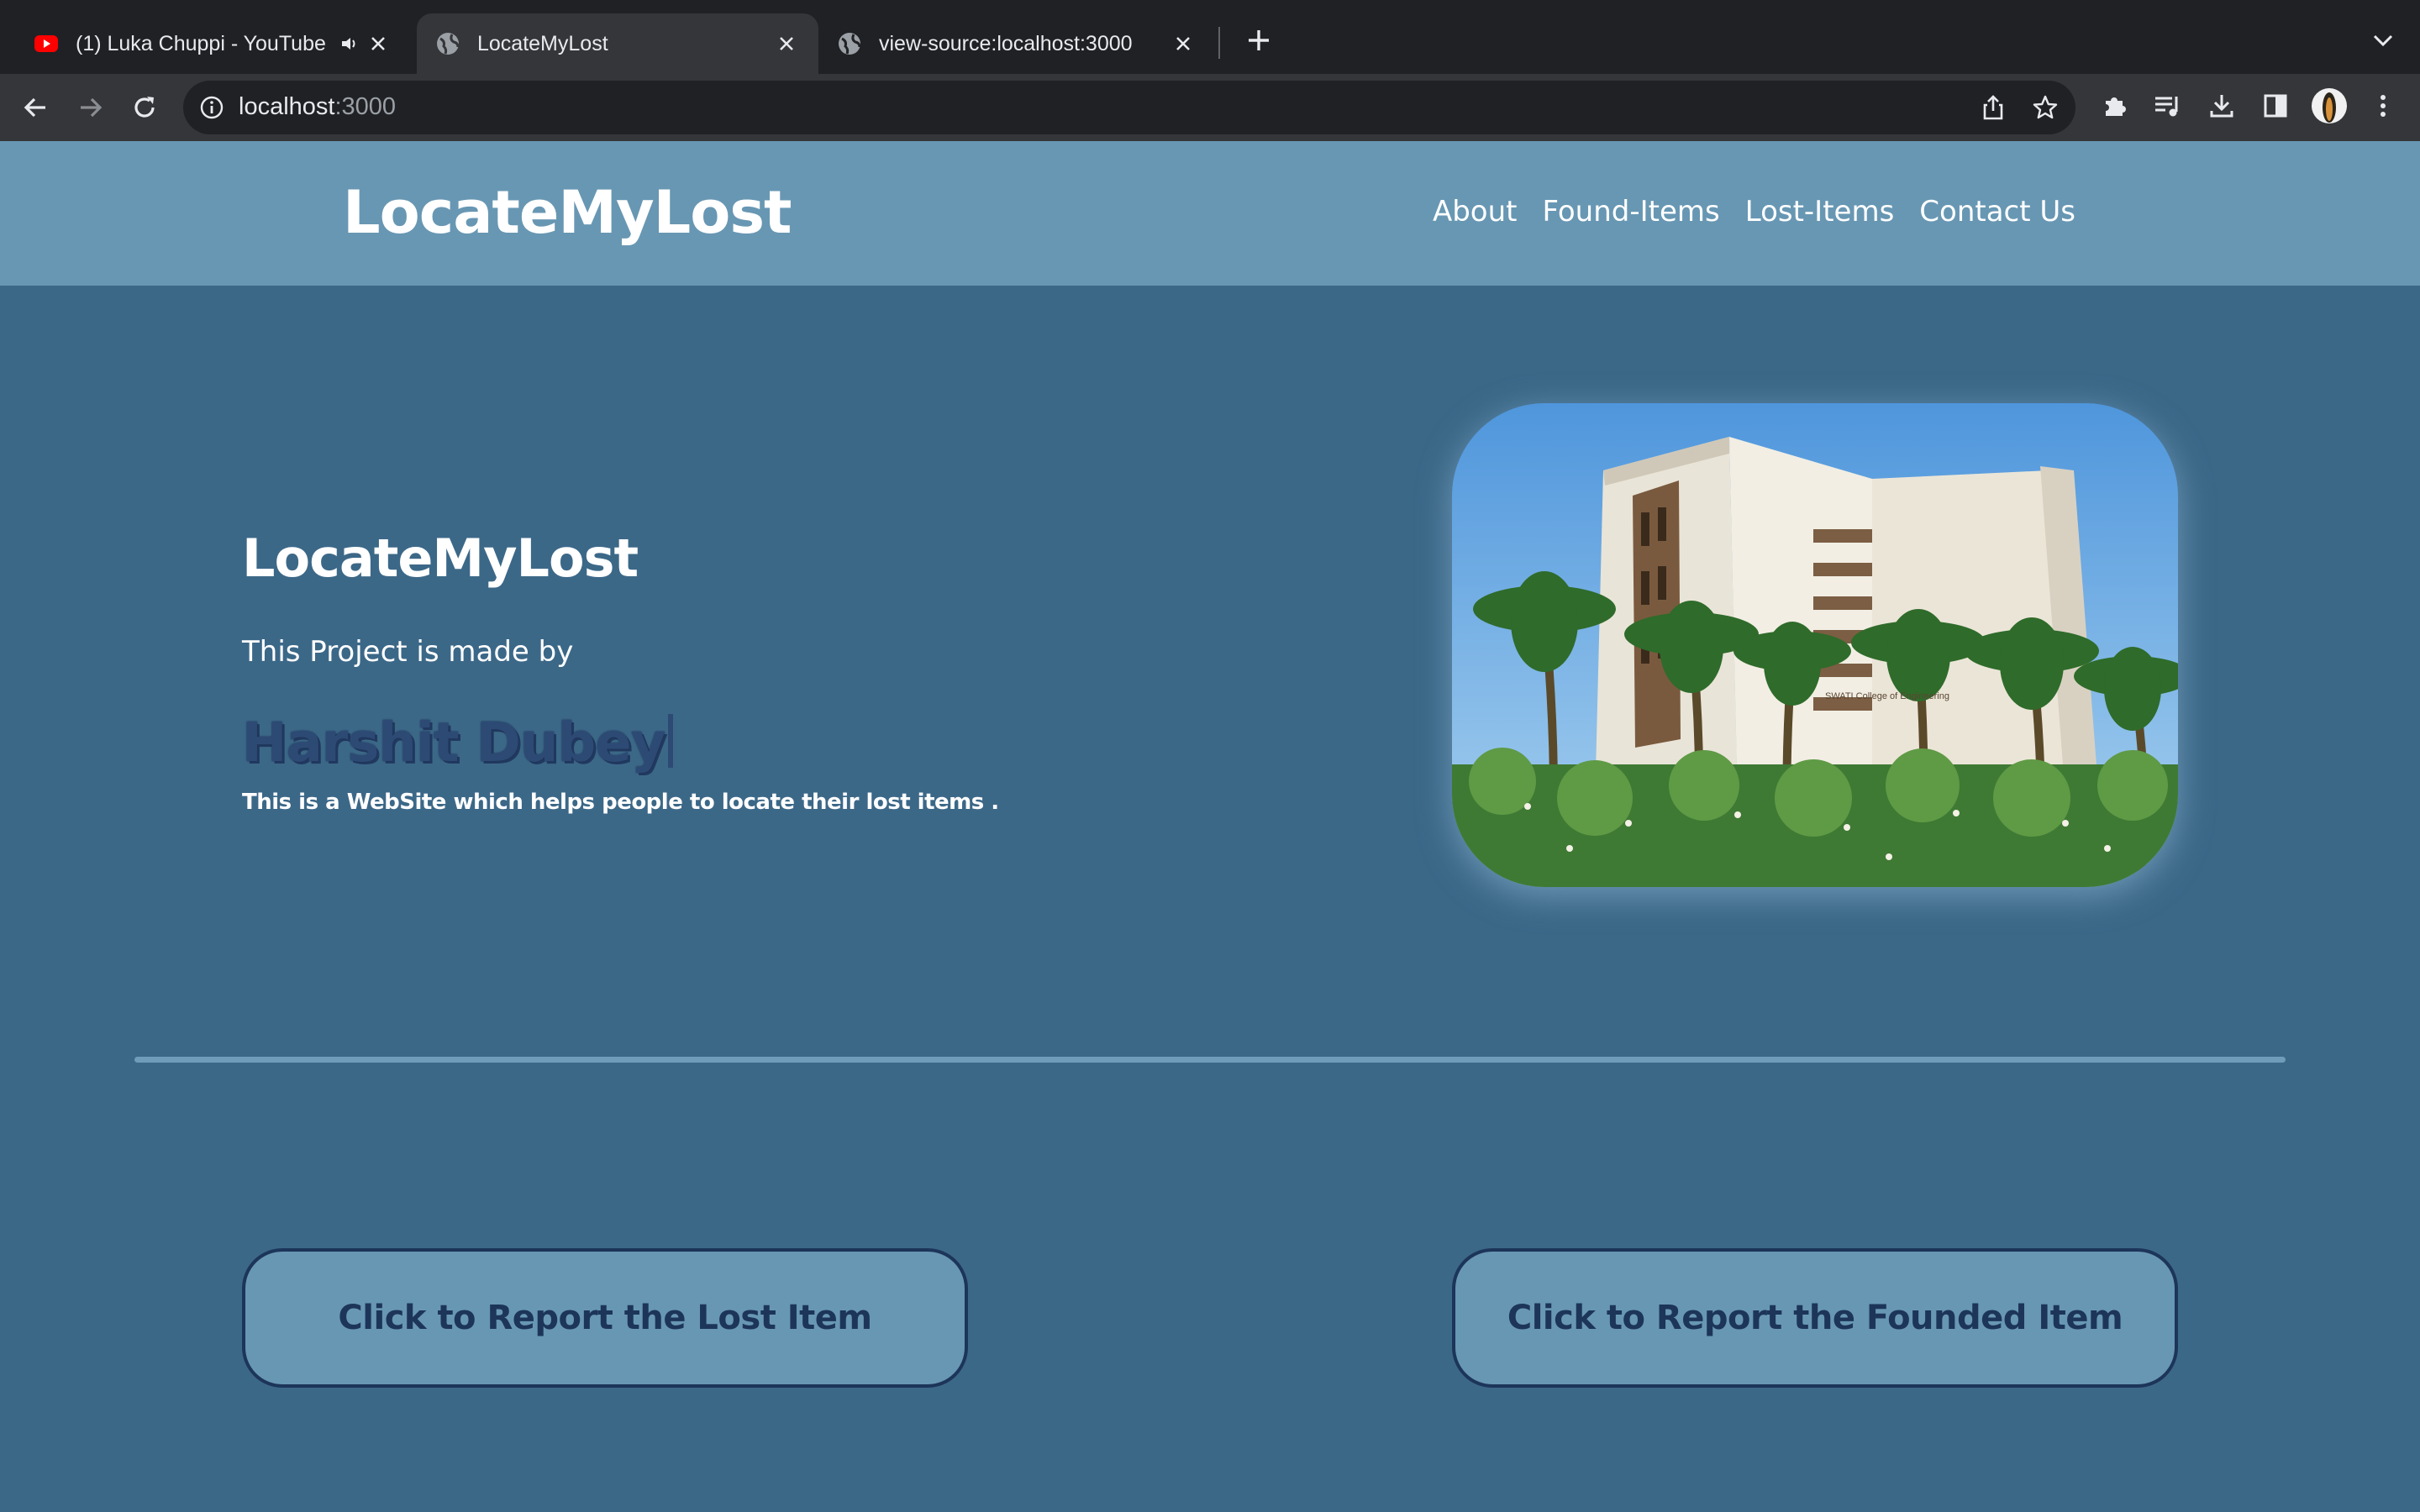 The height and width of the screenshot is (1512, 2420). Describe the element at coordinates (1997, 211) in the screenshot. I see `nav-link-contact-us: Contact Us` at that location.